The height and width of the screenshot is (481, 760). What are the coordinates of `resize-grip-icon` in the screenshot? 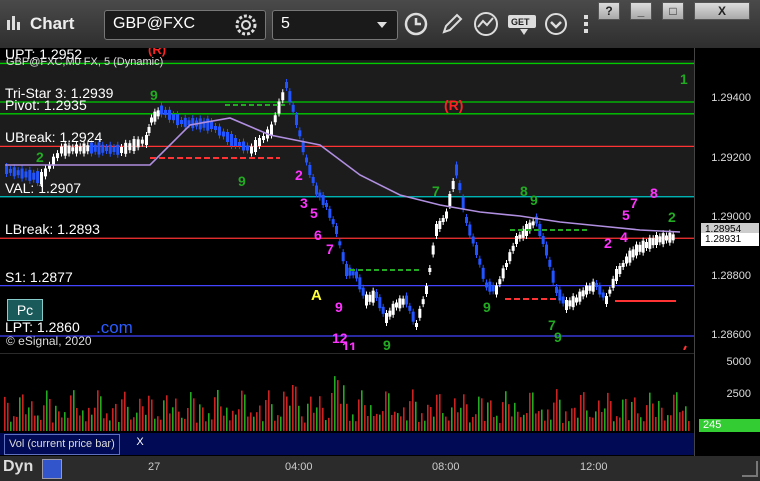 It's located at (750, 469).